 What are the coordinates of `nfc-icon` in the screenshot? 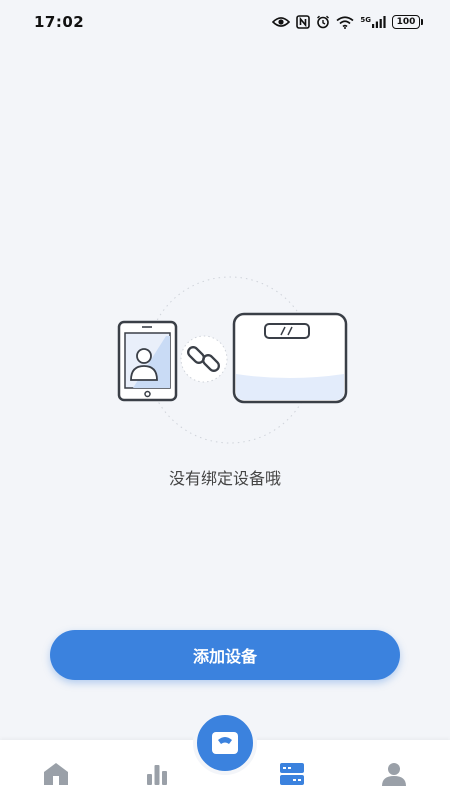 It's located at (303, 22).